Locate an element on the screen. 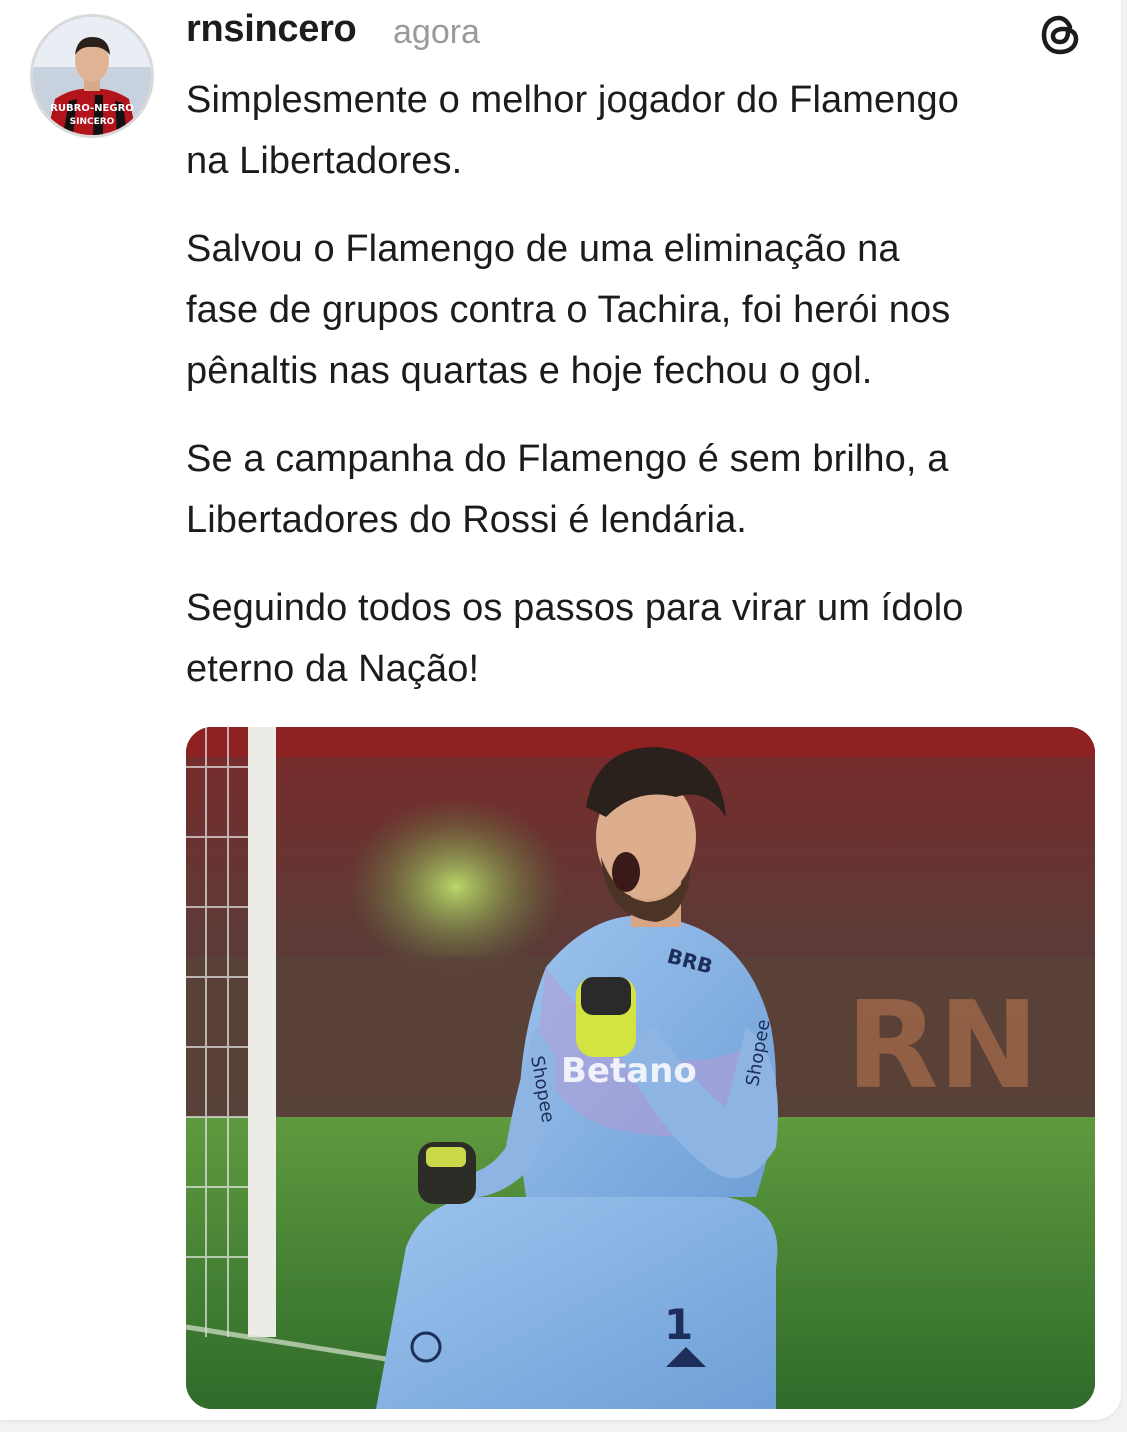 Image resolution: width=1127 pixels, height=1432 pixels. background-letters: RN is located at coordinates (942, 1046).